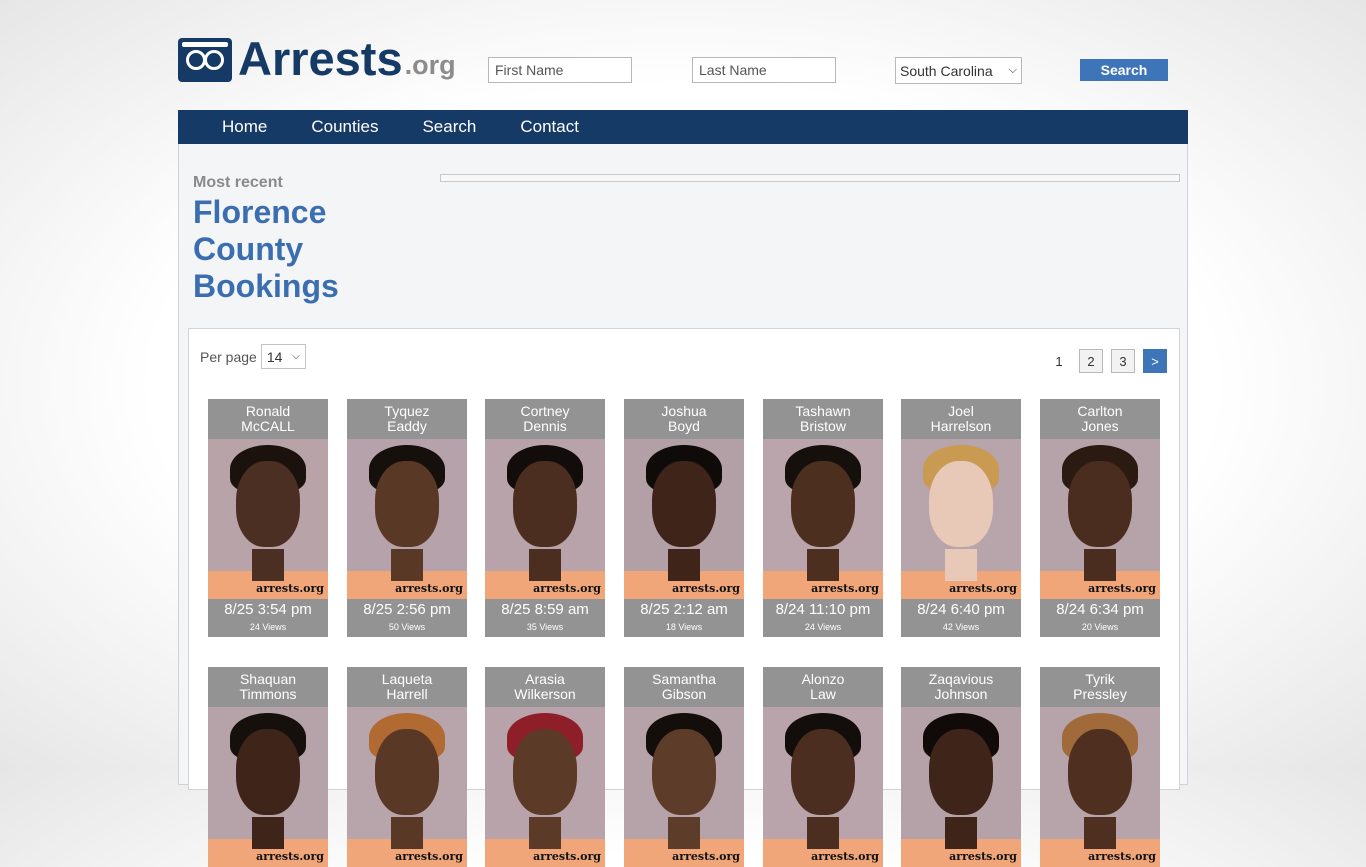 The width and height of the screenshot is (1366, 867). I want to click on last-name-input, so click(764, 70).